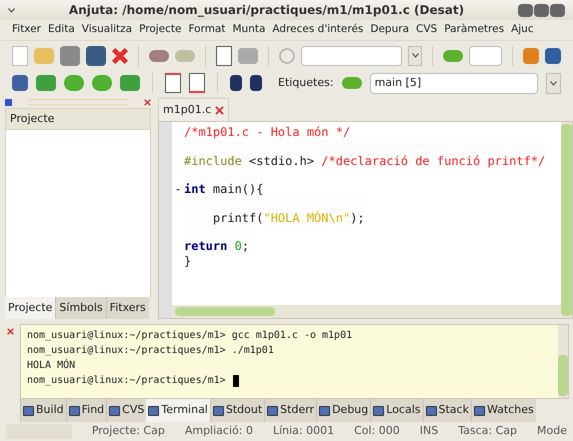  Describe the element at coordinates (267, 10) in the screenshot. I see `window-title: Anjuta: /home/nom_usuari/practiques/m1/m1p01.c (Desat)` at that location.